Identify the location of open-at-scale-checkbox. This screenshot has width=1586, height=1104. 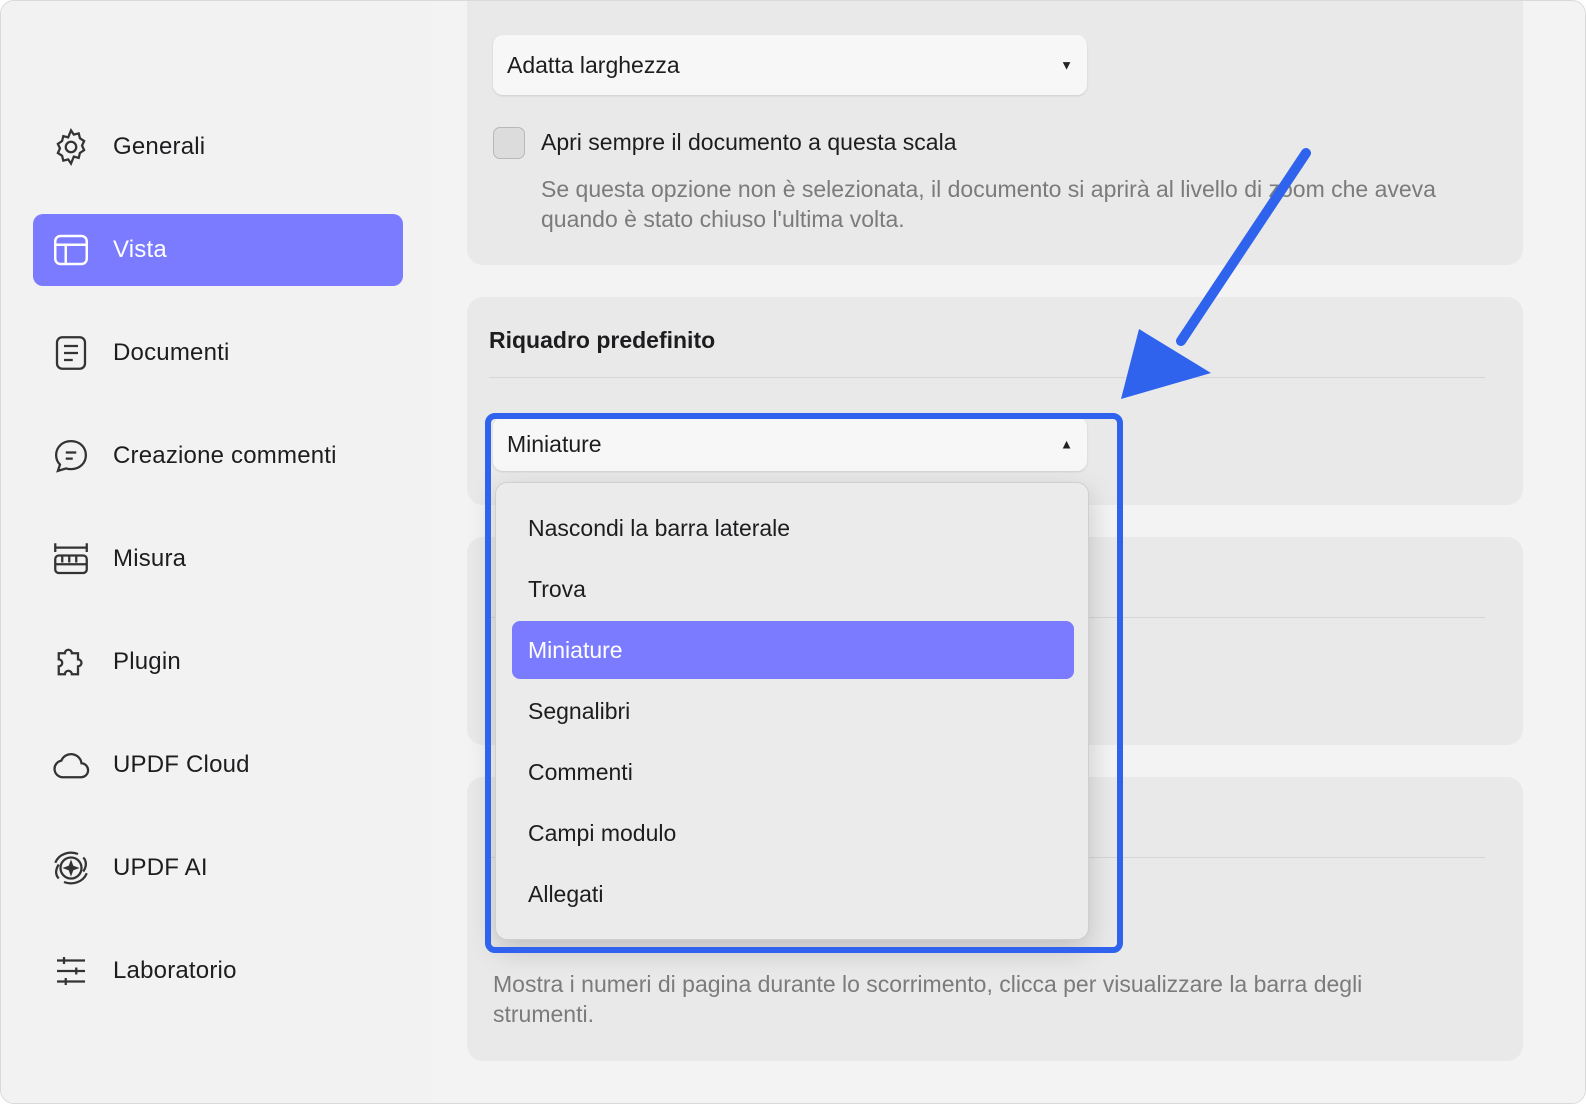
(509, 143).